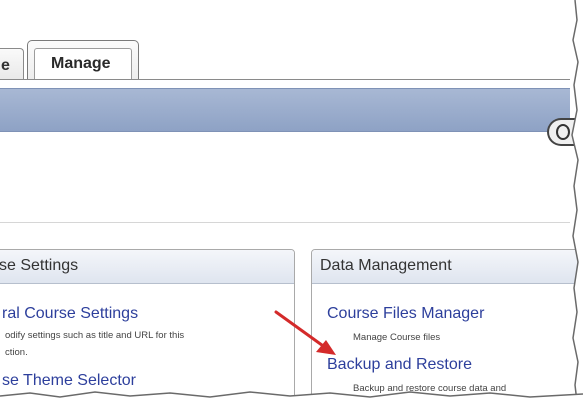 The height and width of the screenshot is (402, 583). I want to click on general-course-settings-link: ral Course Settings, so click(70, 314).